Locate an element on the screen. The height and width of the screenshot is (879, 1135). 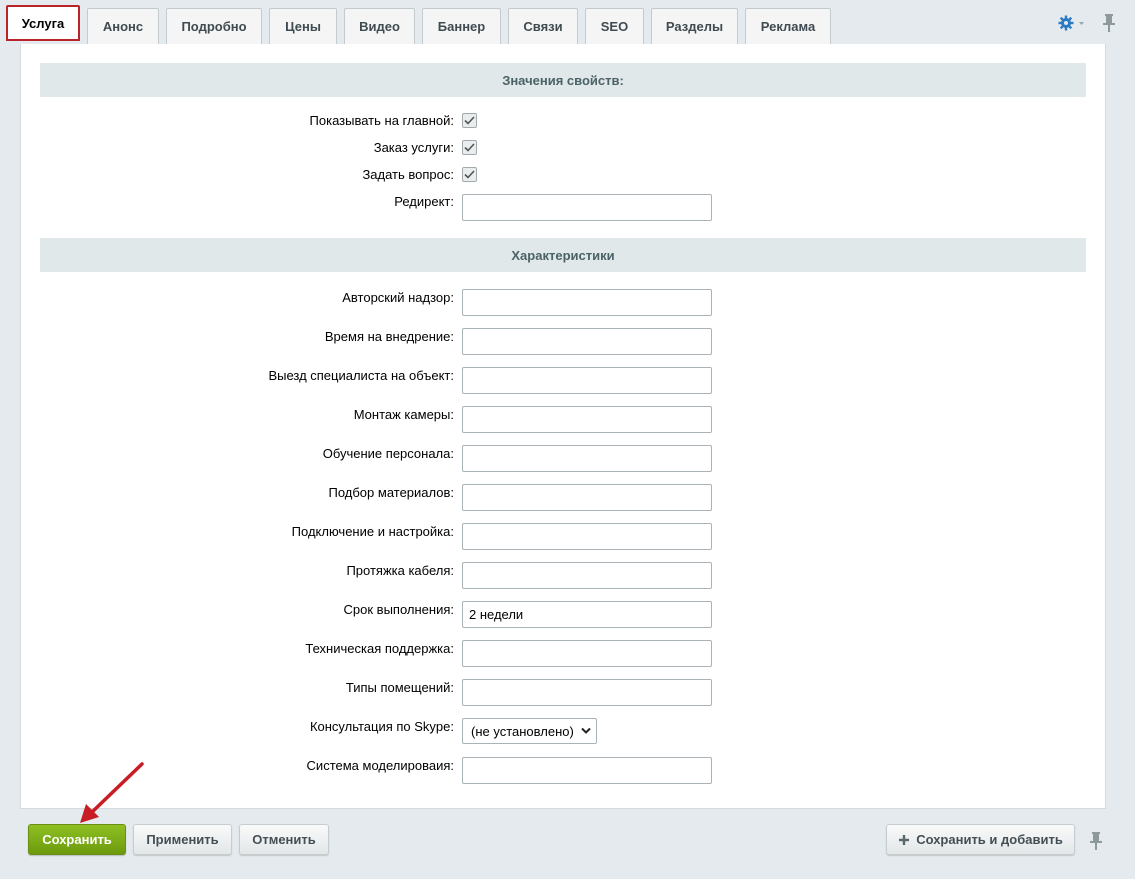
skype-consultation-select: (не установлено) is located at coordinates (529, 731).